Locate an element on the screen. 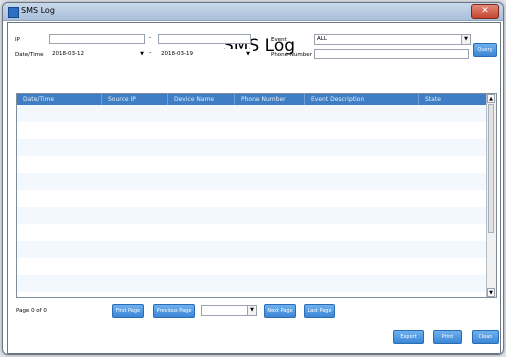  page-select: ▼ is located at coordinates (229, 310).